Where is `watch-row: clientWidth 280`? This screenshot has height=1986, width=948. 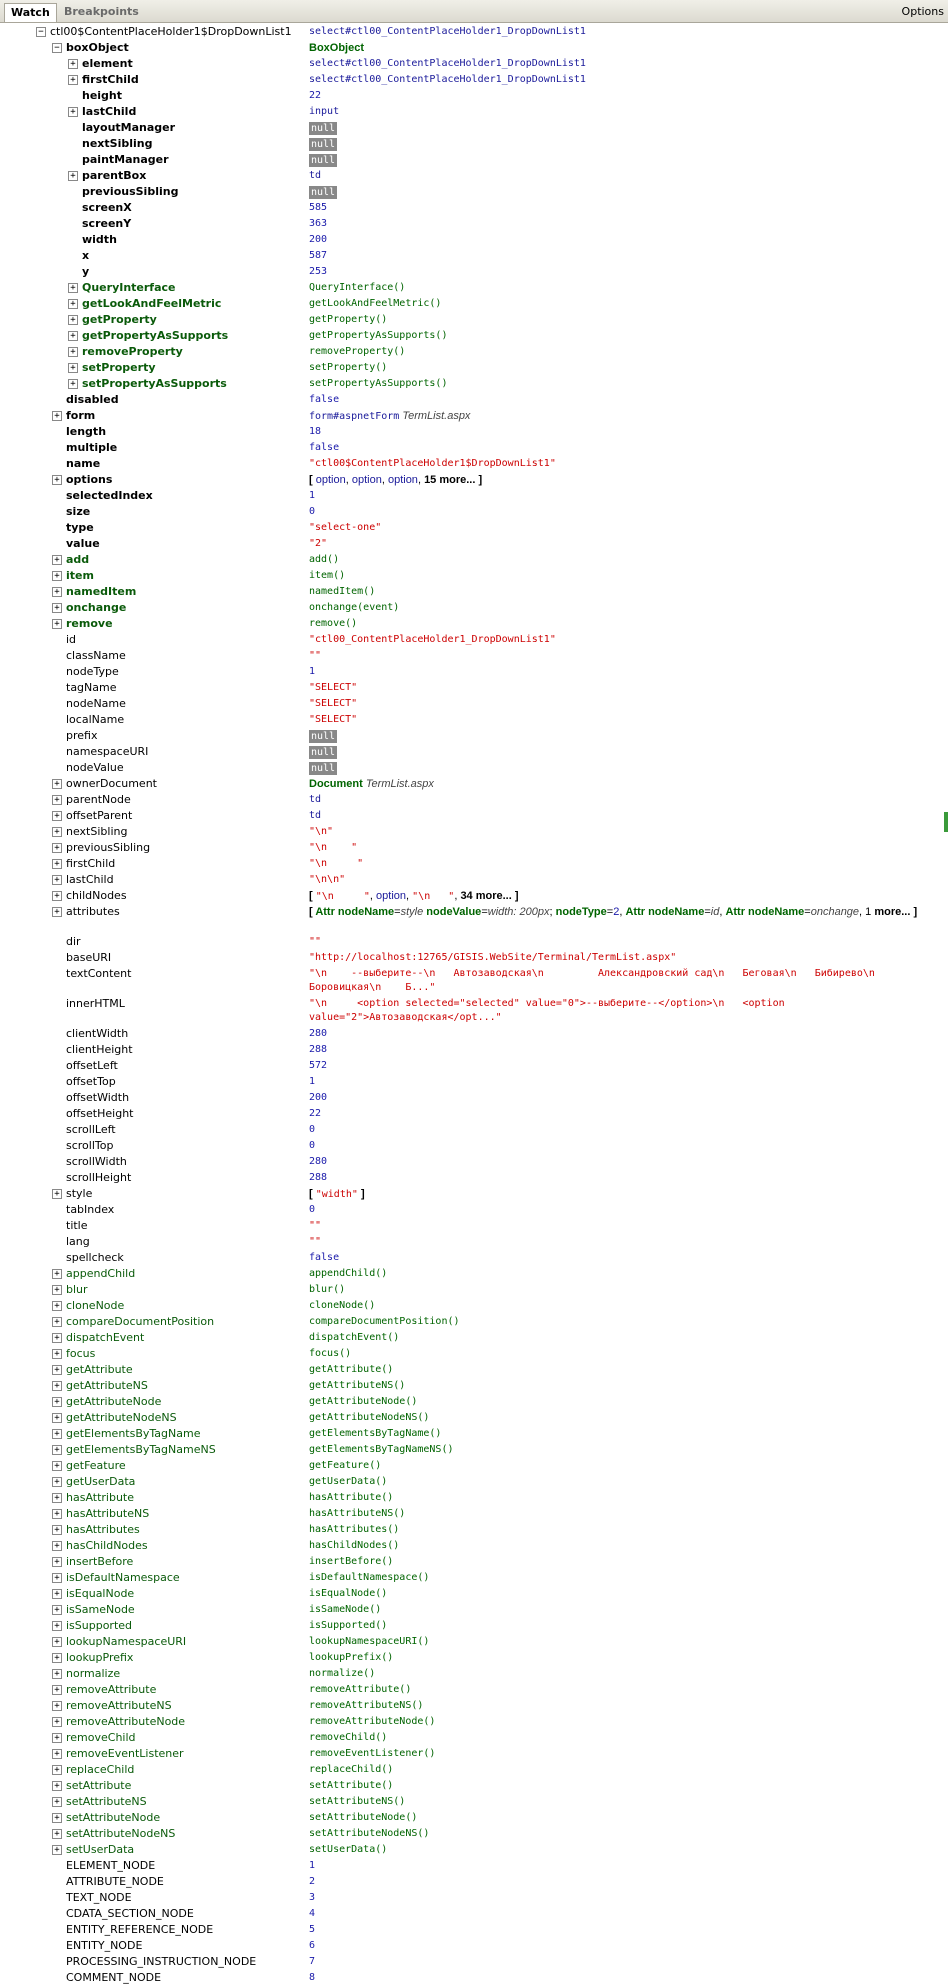
watch-row: clientWidth 280 is located at coordinates (474, 1034).